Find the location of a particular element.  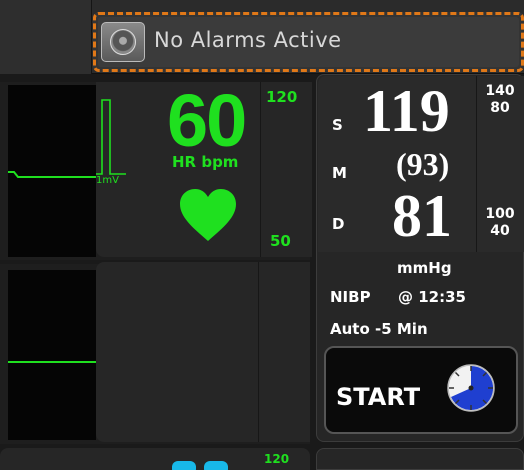

map-value: (93) is located at coordinates (423, 164).